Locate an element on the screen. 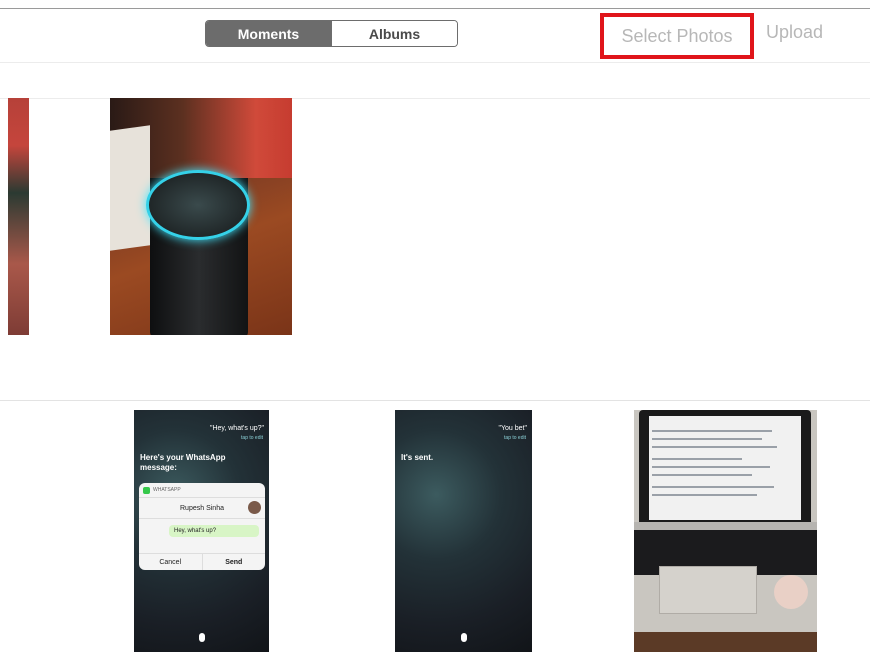 Image resolution: width=870 pixels, height=652 pixels. header-divider is located at coordinates (435, 62).